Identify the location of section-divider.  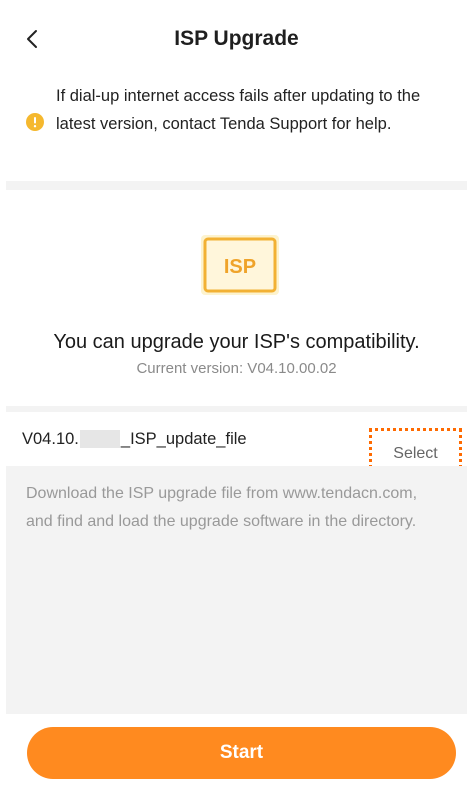
(236, 185).